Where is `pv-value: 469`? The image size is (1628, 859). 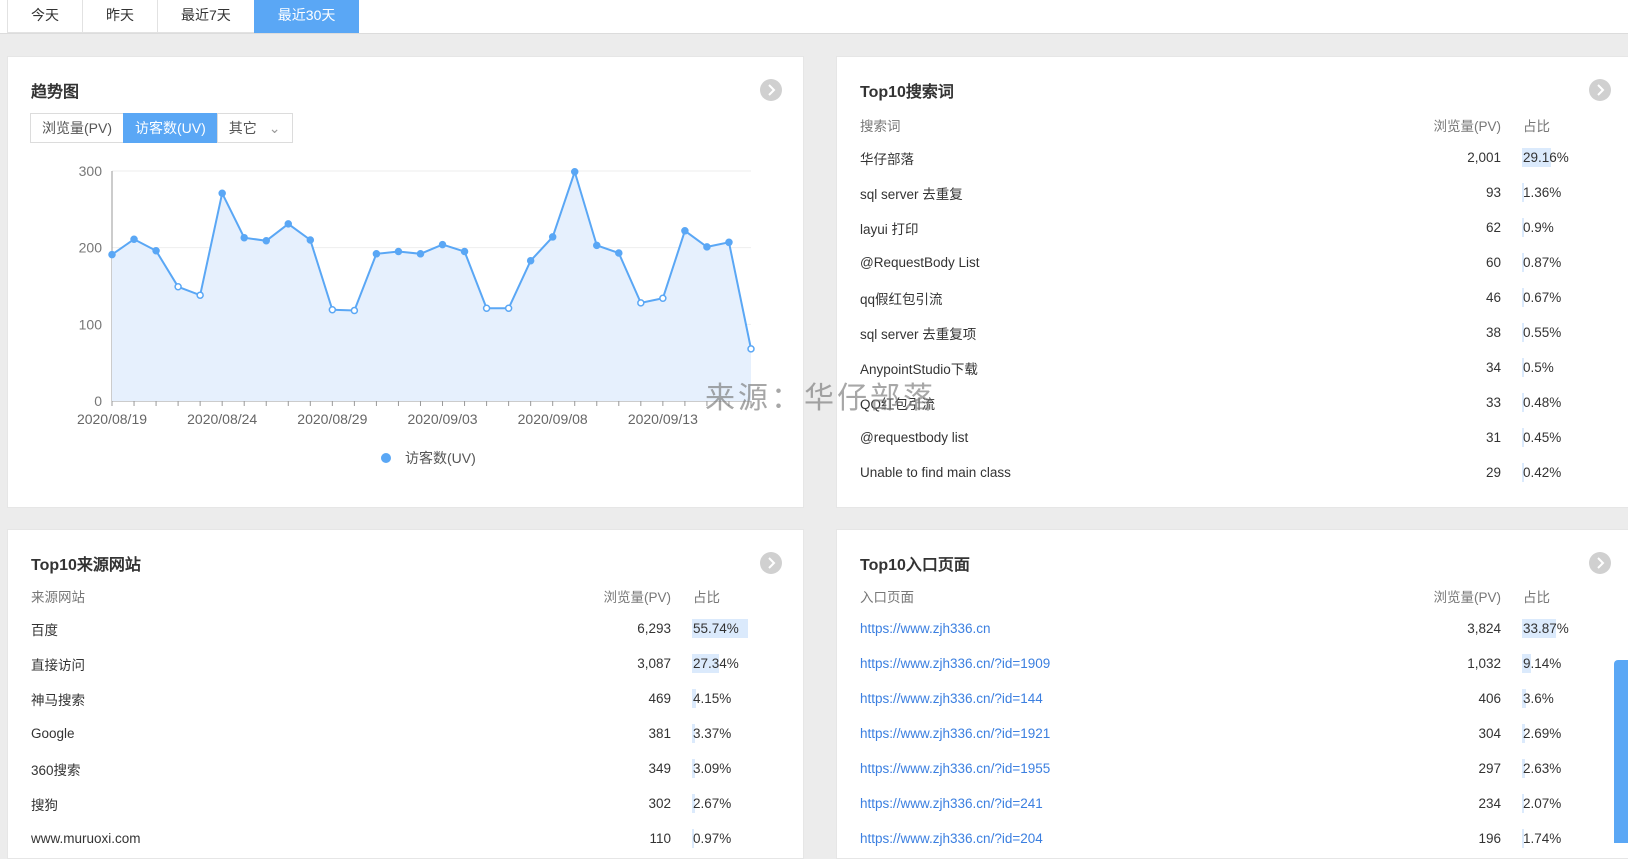 pv-value: 469 is located at coordinates (659, 698).